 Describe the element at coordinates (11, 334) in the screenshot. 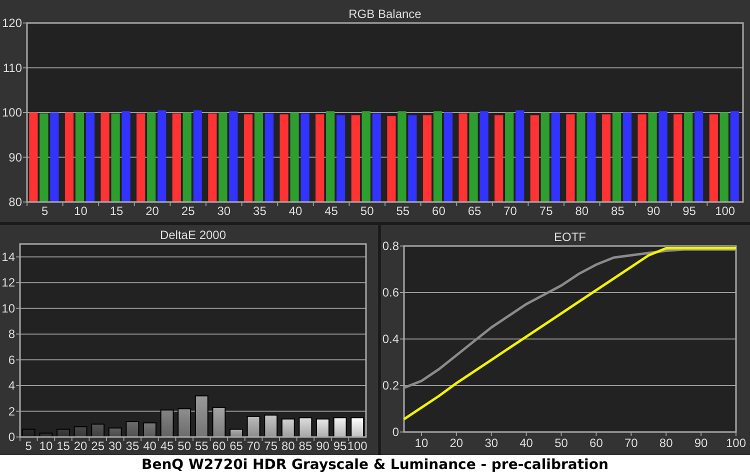

I see `axis-label: 8` at that location.